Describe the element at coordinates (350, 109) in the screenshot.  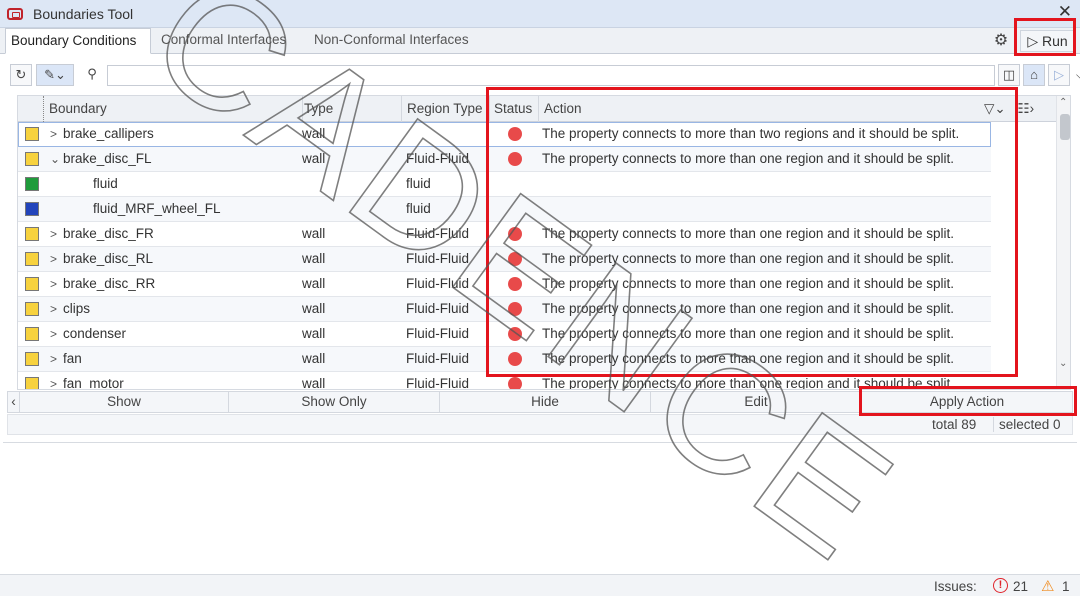
I see `column-type: Type` at that location.